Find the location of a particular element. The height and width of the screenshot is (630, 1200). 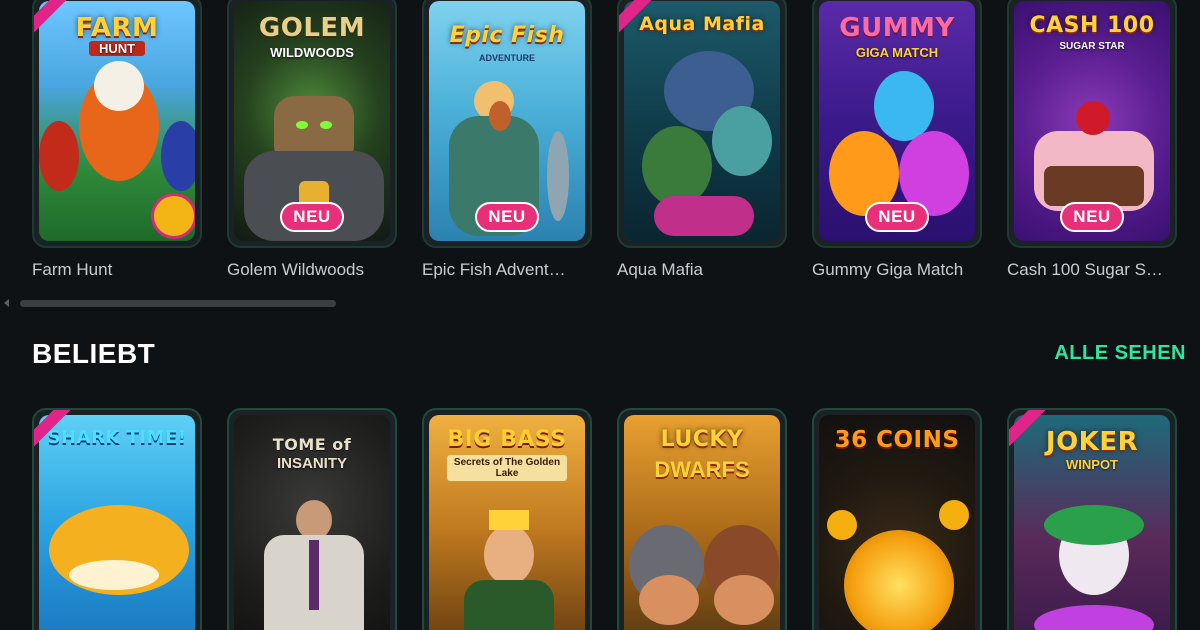

game-tile: JOKER WINPOT is located at coordinates (1092, 519).